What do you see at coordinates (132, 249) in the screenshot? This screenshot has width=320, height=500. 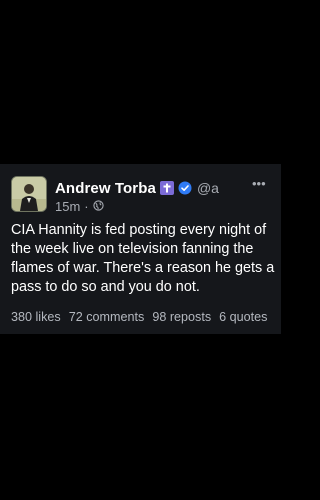 I see `post-text-line: the week live on television fanning the` at bounding box center [132, 249].